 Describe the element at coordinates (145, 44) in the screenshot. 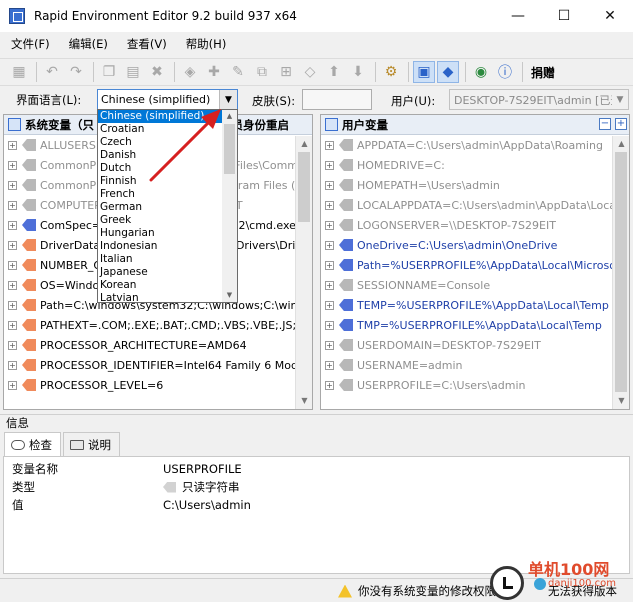

I see `menu-view: 查看(V)` at that location.